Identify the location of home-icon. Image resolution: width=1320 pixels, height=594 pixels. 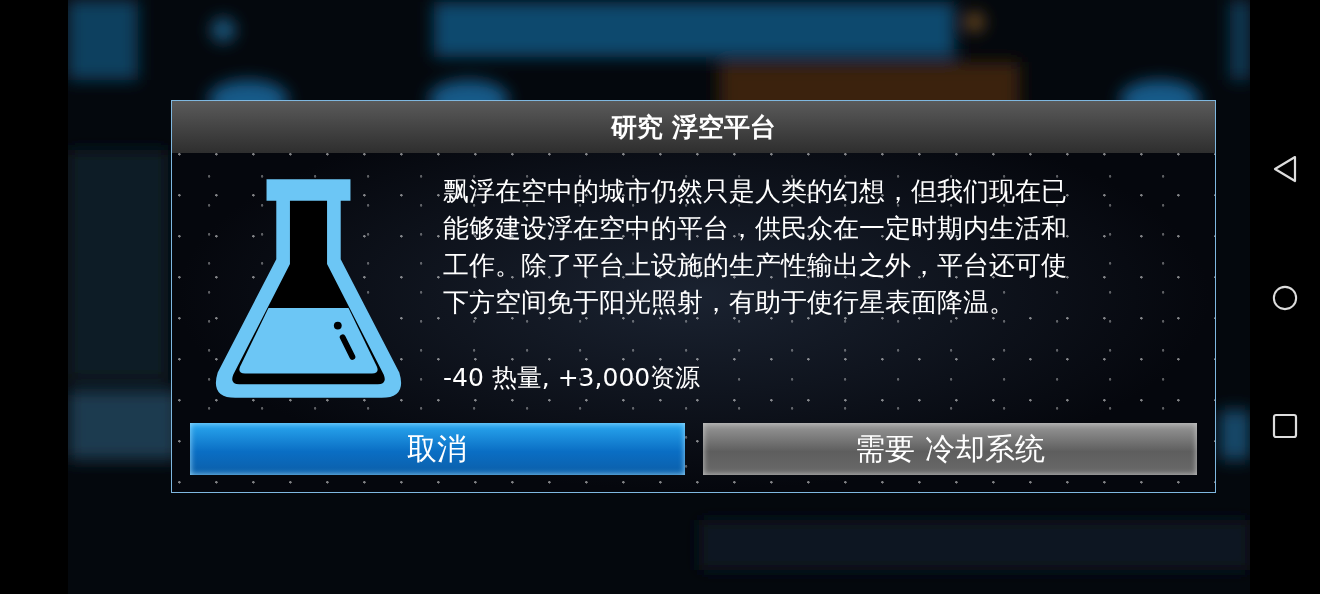
(1285, 297).